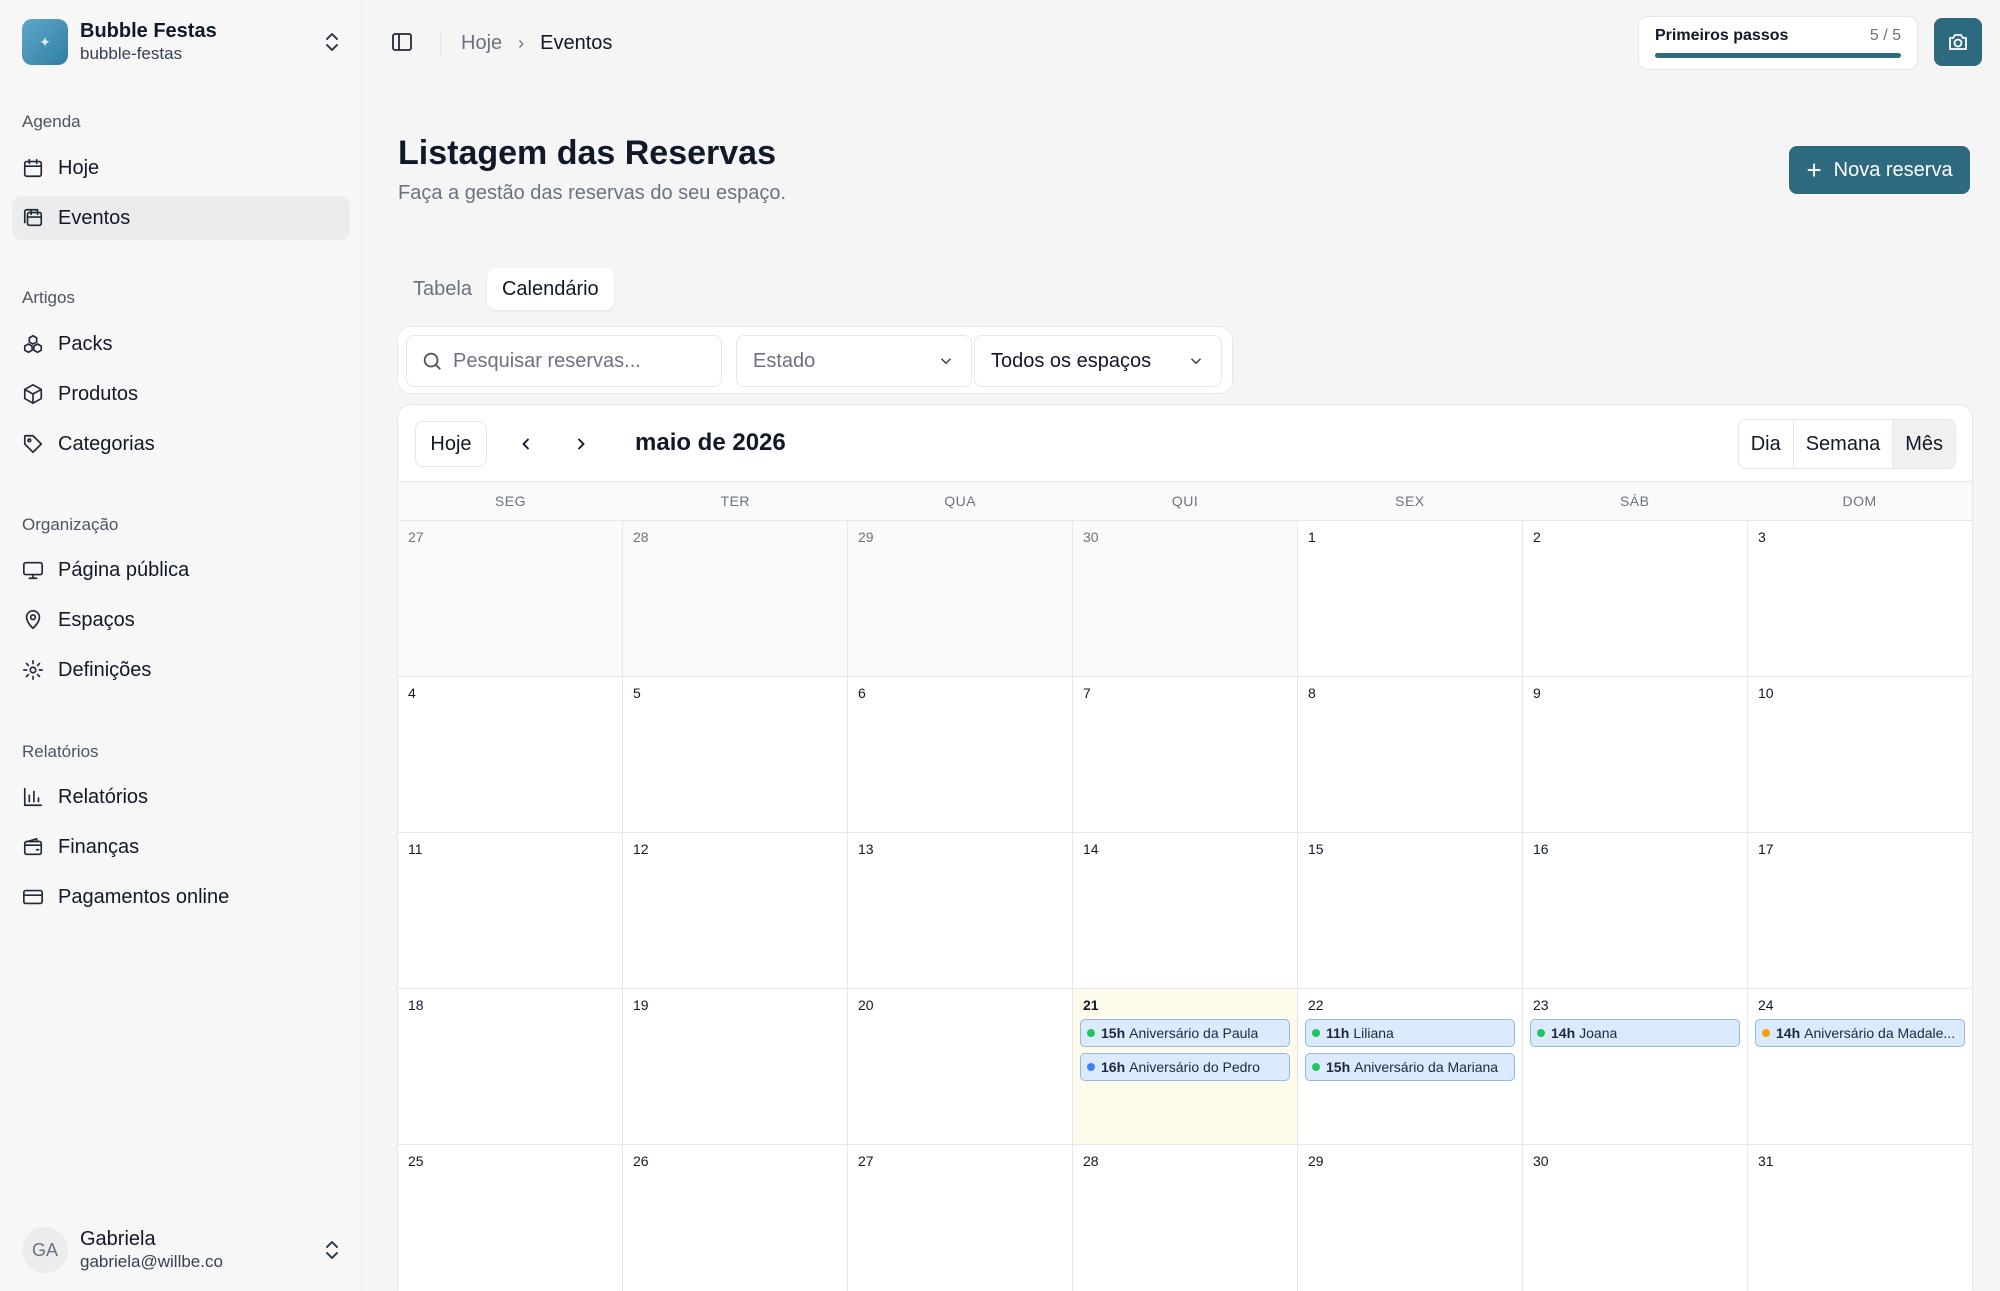  Describe the element at coordinates (1113, 1067) in the screenshot. I see `event-time: 16h` at that location.